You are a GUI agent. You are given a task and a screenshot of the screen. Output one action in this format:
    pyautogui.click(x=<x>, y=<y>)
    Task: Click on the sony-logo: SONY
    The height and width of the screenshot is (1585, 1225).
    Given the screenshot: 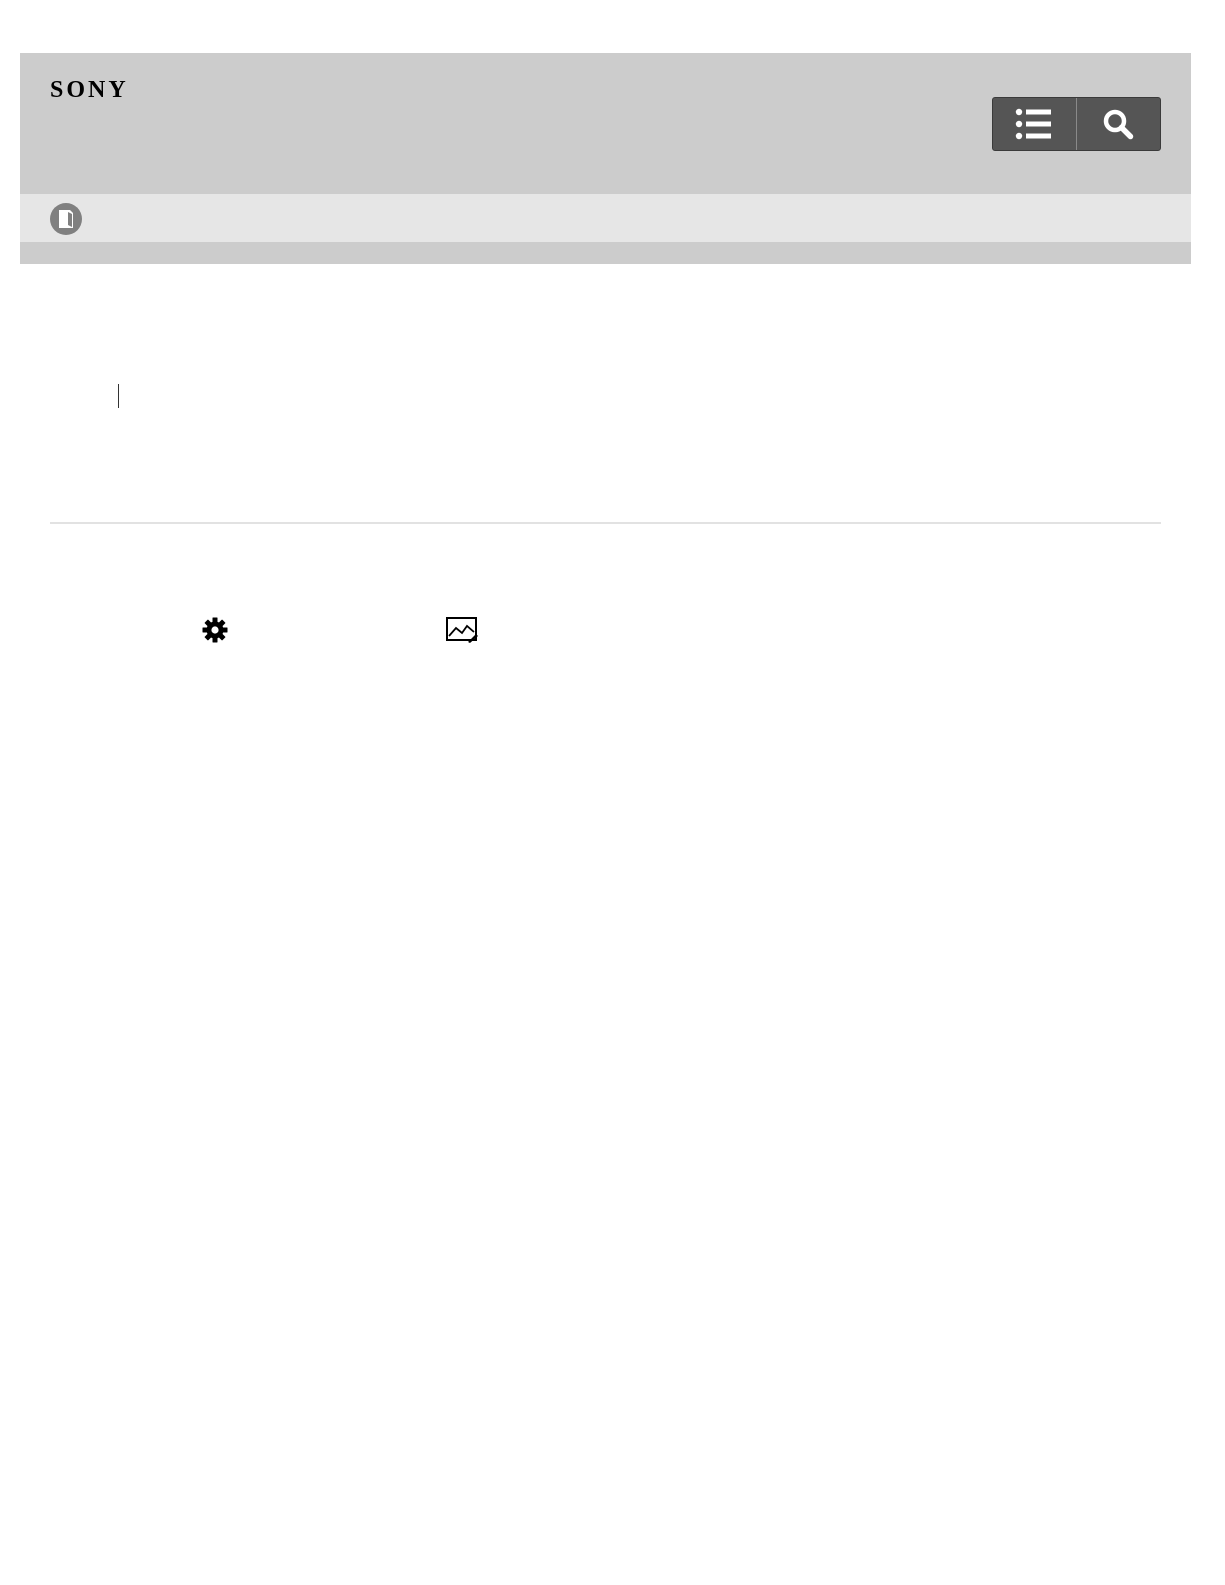 What is the action you would take?
    pyautogui.click(x=105, y=90)
    